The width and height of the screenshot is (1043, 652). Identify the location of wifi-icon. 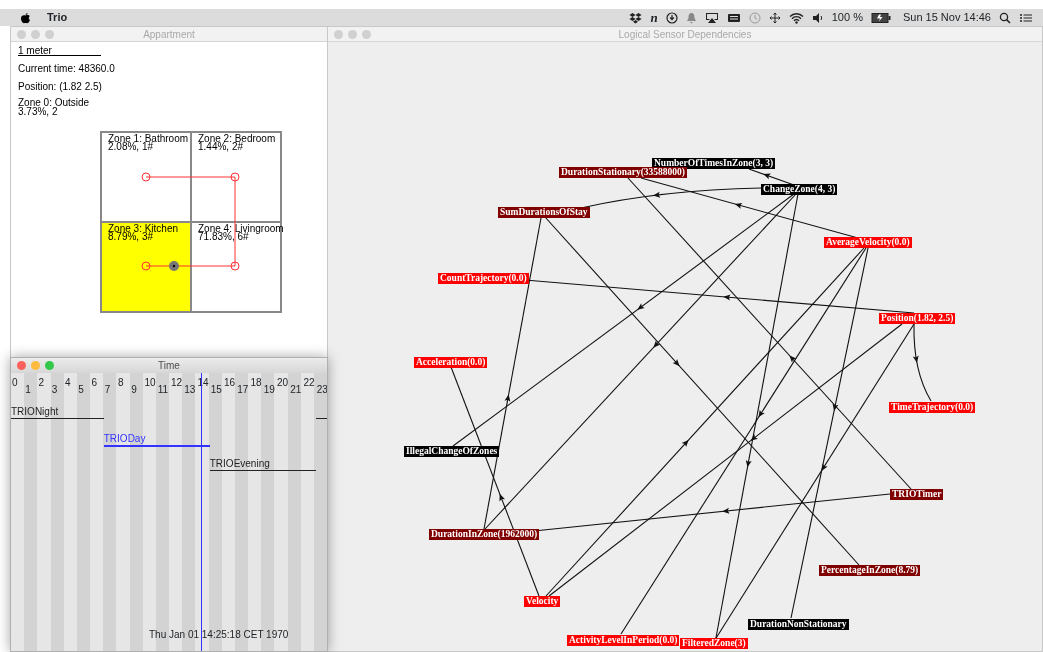
(796, 17).